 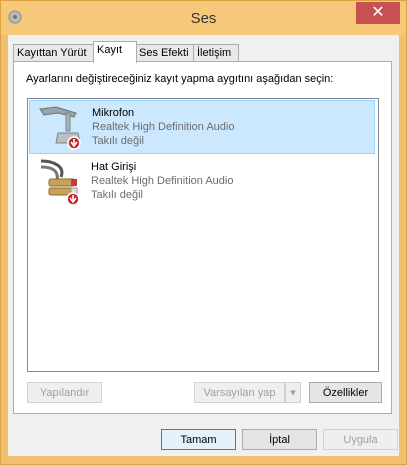 I want to click on device-name: Mikrofon, so click(x=113, y=113).